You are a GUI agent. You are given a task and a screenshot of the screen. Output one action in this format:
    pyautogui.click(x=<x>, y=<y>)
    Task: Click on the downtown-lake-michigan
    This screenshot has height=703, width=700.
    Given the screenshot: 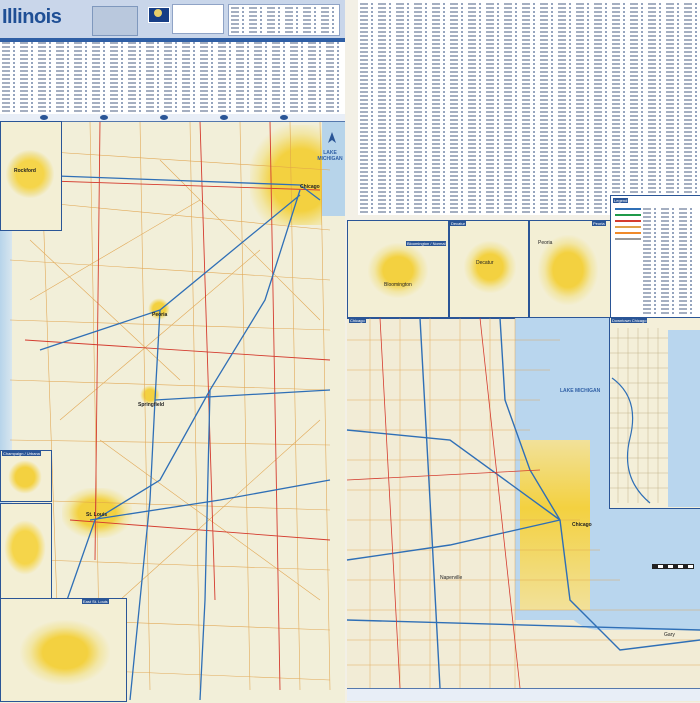 What is the action you would take?
    pyautogui.click(x=684, y=418)
    